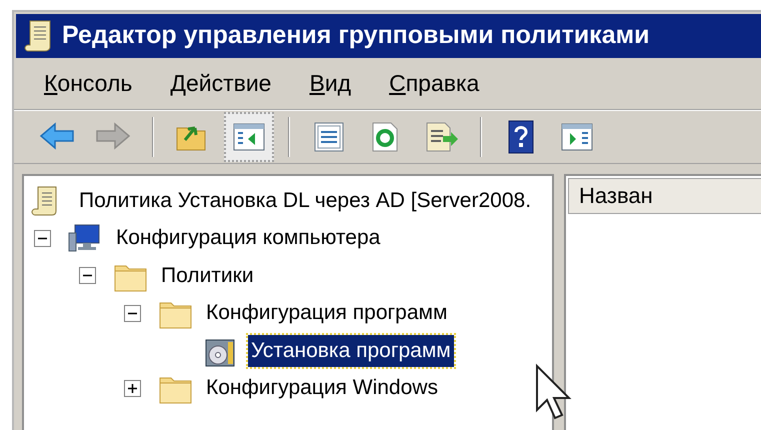  I want to click on menu-item: Действие, so click(221, 83).